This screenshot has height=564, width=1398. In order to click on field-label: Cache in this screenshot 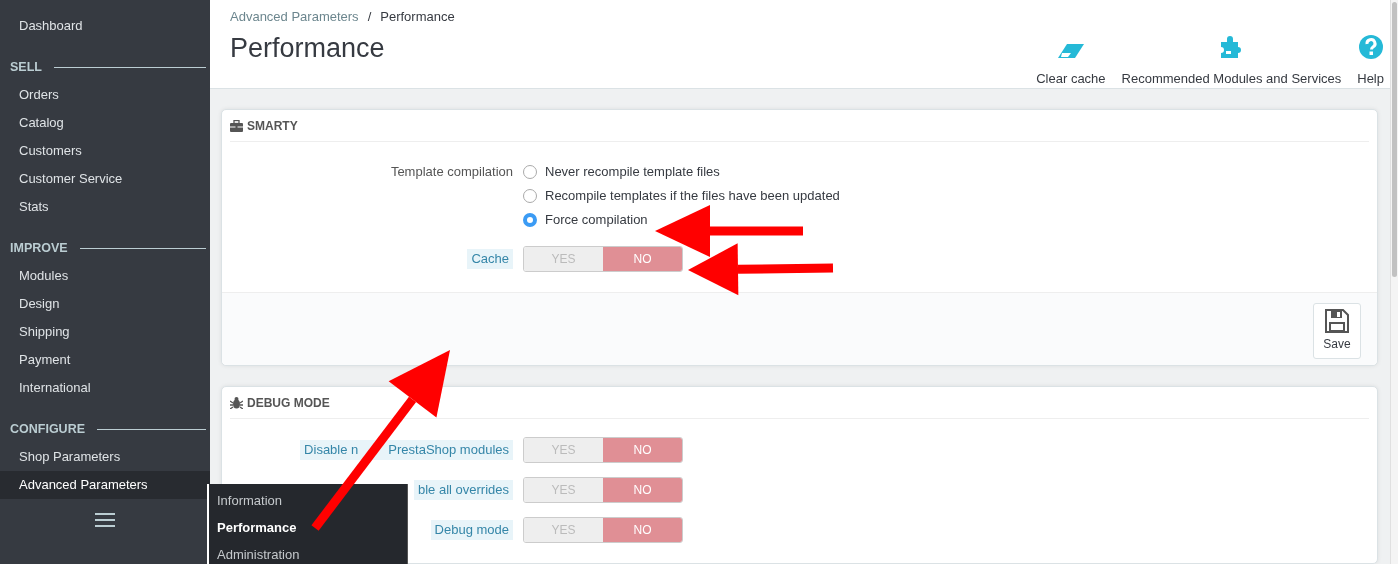, I will do `click(490, 259)`.